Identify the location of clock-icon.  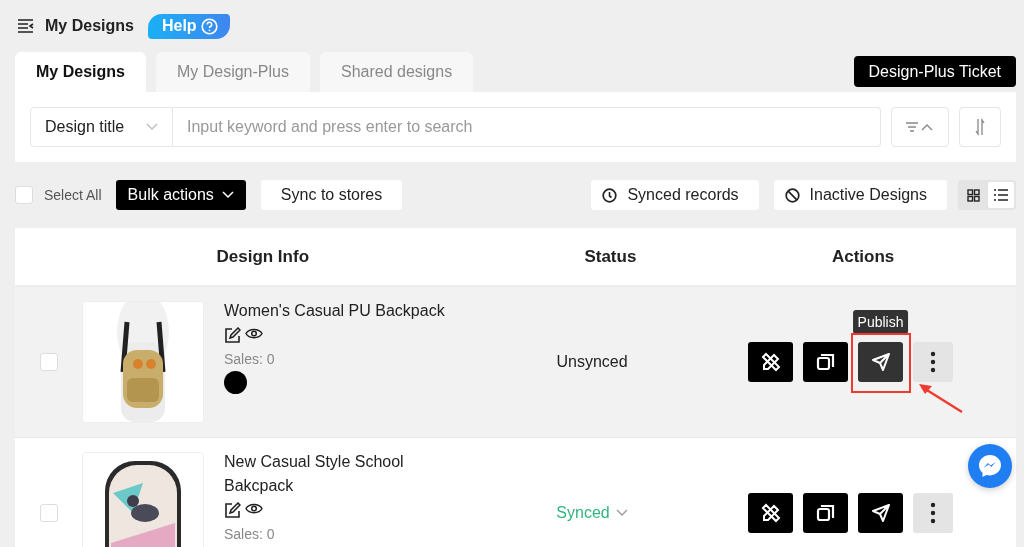
(610, 195).